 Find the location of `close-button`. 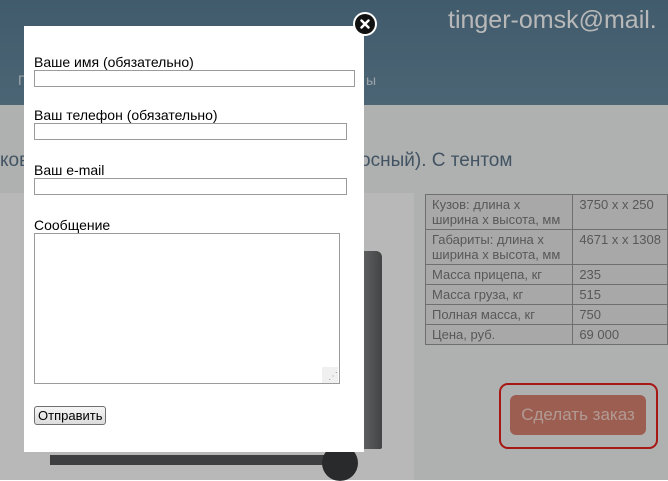

close-button is located at coordinates (365, 24).